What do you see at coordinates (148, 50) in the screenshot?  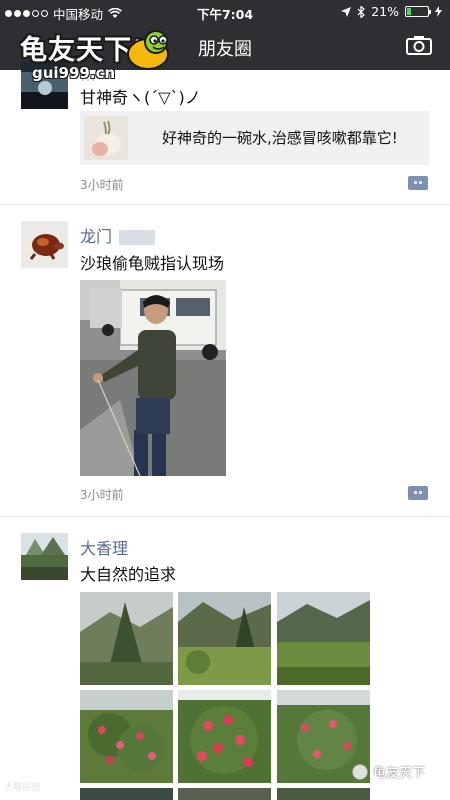 I see `turtle-mascot-icon` at bounding box center [148, 50].